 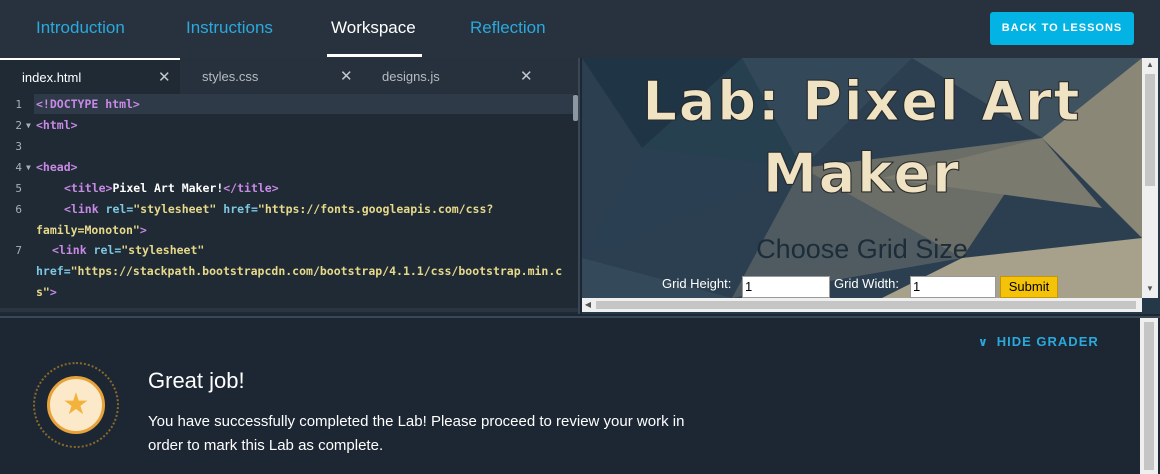 What do you see at coordinates (46, 292) in the screenshot?
I see `code-line-wrap: s">` at bounding box center [46, 292].